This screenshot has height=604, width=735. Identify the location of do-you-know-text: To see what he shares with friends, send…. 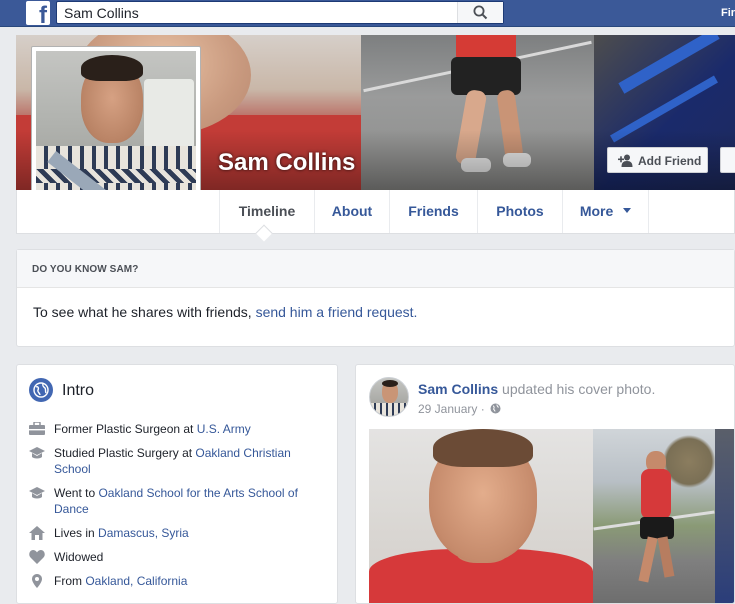
(225, 312).